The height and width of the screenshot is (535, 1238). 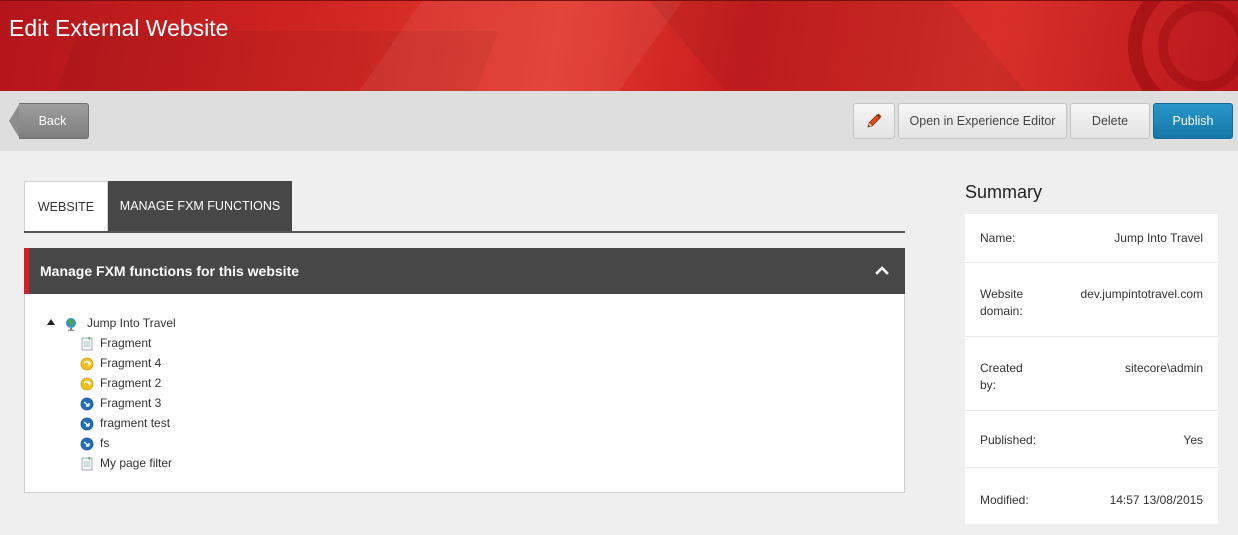 What do you see at coordinates (71, 324) in the screenshot?
I see `globe-icon` at bounding box center [71, 324].